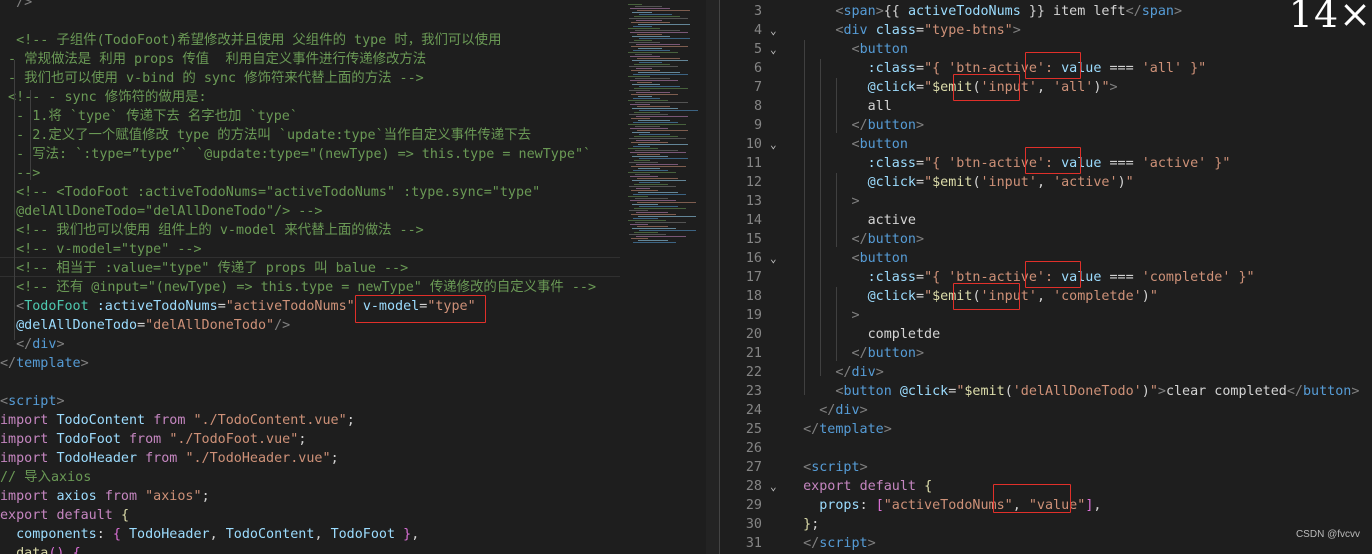  What do you see at coordinates (879, 505) in the screenshot?
I see `code-token: [` at bounding box center [879, 505].